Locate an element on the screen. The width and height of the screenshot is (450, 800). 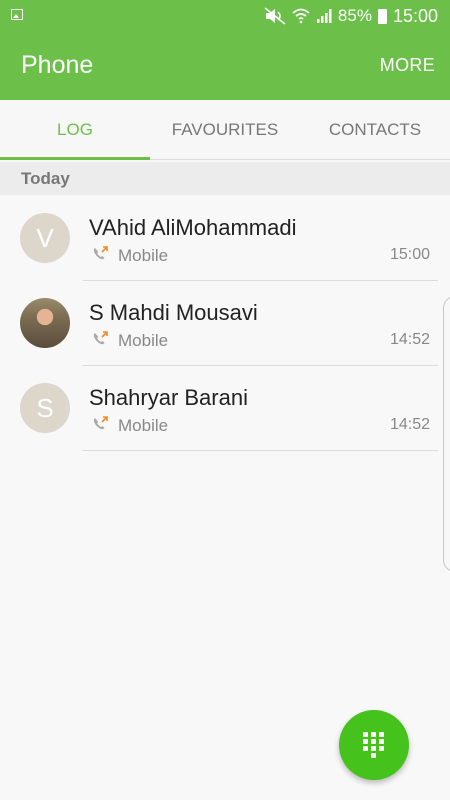
edge-panel-handle is located at coordinates (446, 434).